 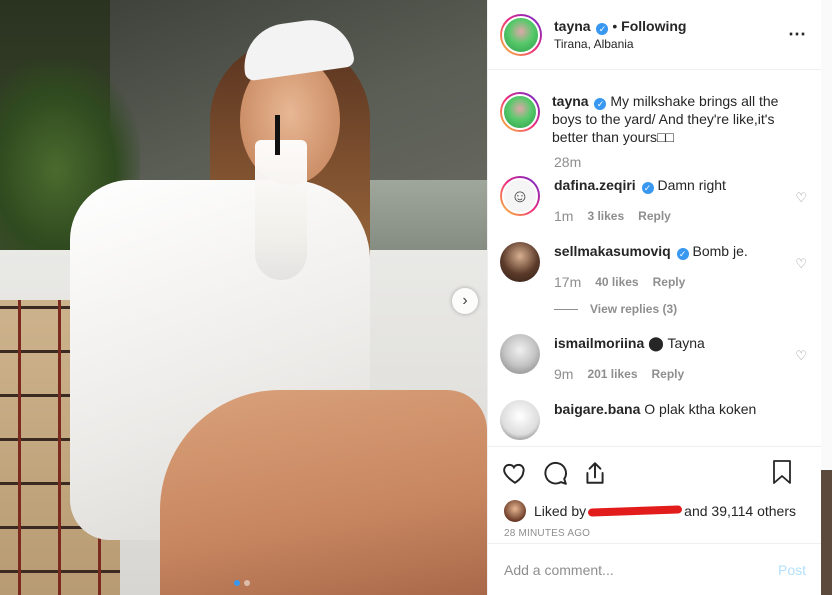 I want to click on liked-by-suffix: and 39,114 others, so click(x=740, y=511).